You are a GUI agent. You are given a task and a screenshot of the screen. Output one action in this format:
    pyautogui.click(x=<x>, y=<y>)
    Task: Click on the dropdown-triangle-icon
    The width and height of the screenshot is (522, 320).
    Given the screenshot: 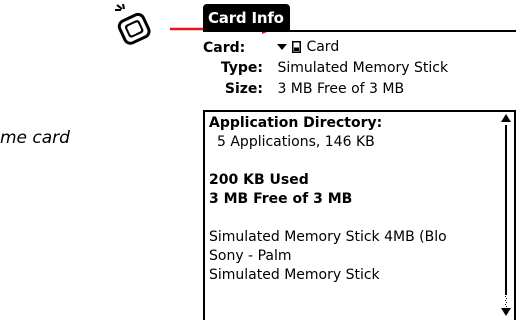 What is the action you would take?
    pyautogui.click(x=282, y=47)
    